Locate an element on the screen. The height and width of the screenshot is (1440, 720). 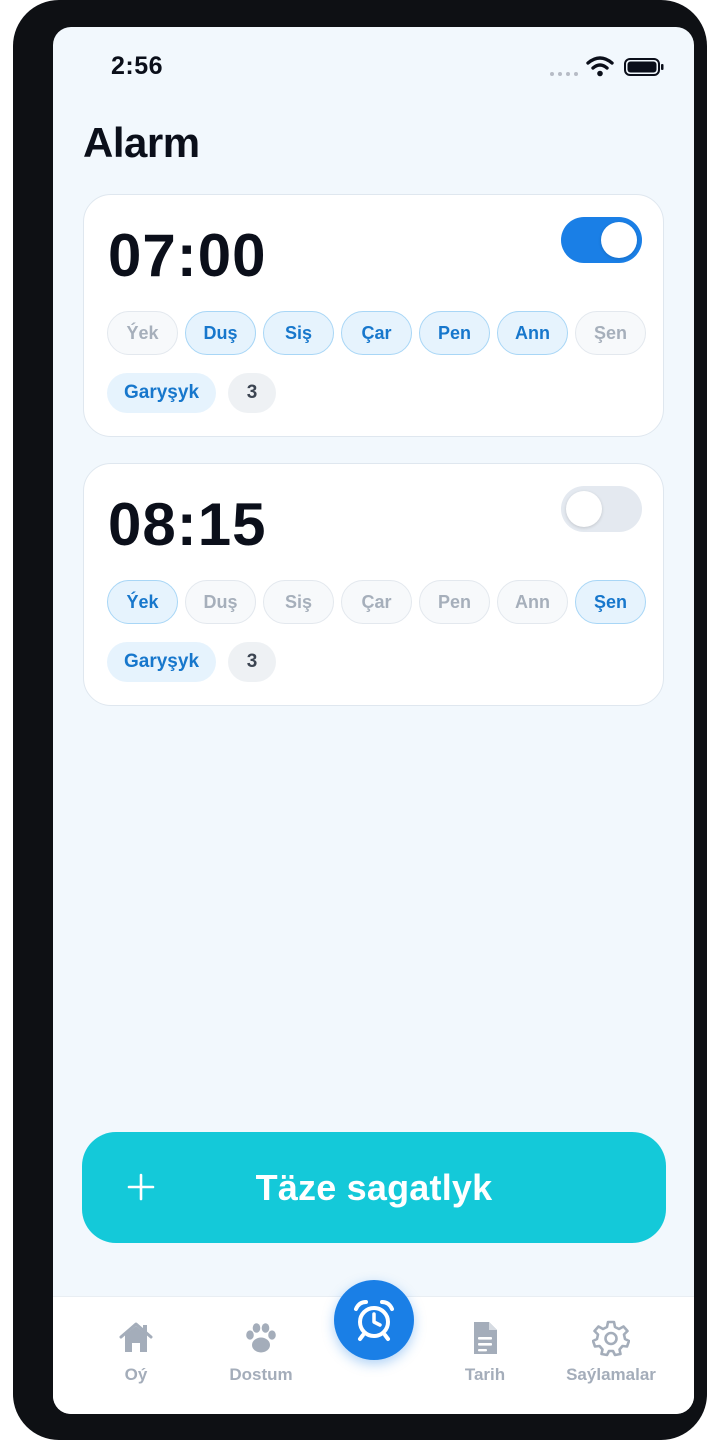
alarm-time: 07:00 is located at coordinates (187, 255).